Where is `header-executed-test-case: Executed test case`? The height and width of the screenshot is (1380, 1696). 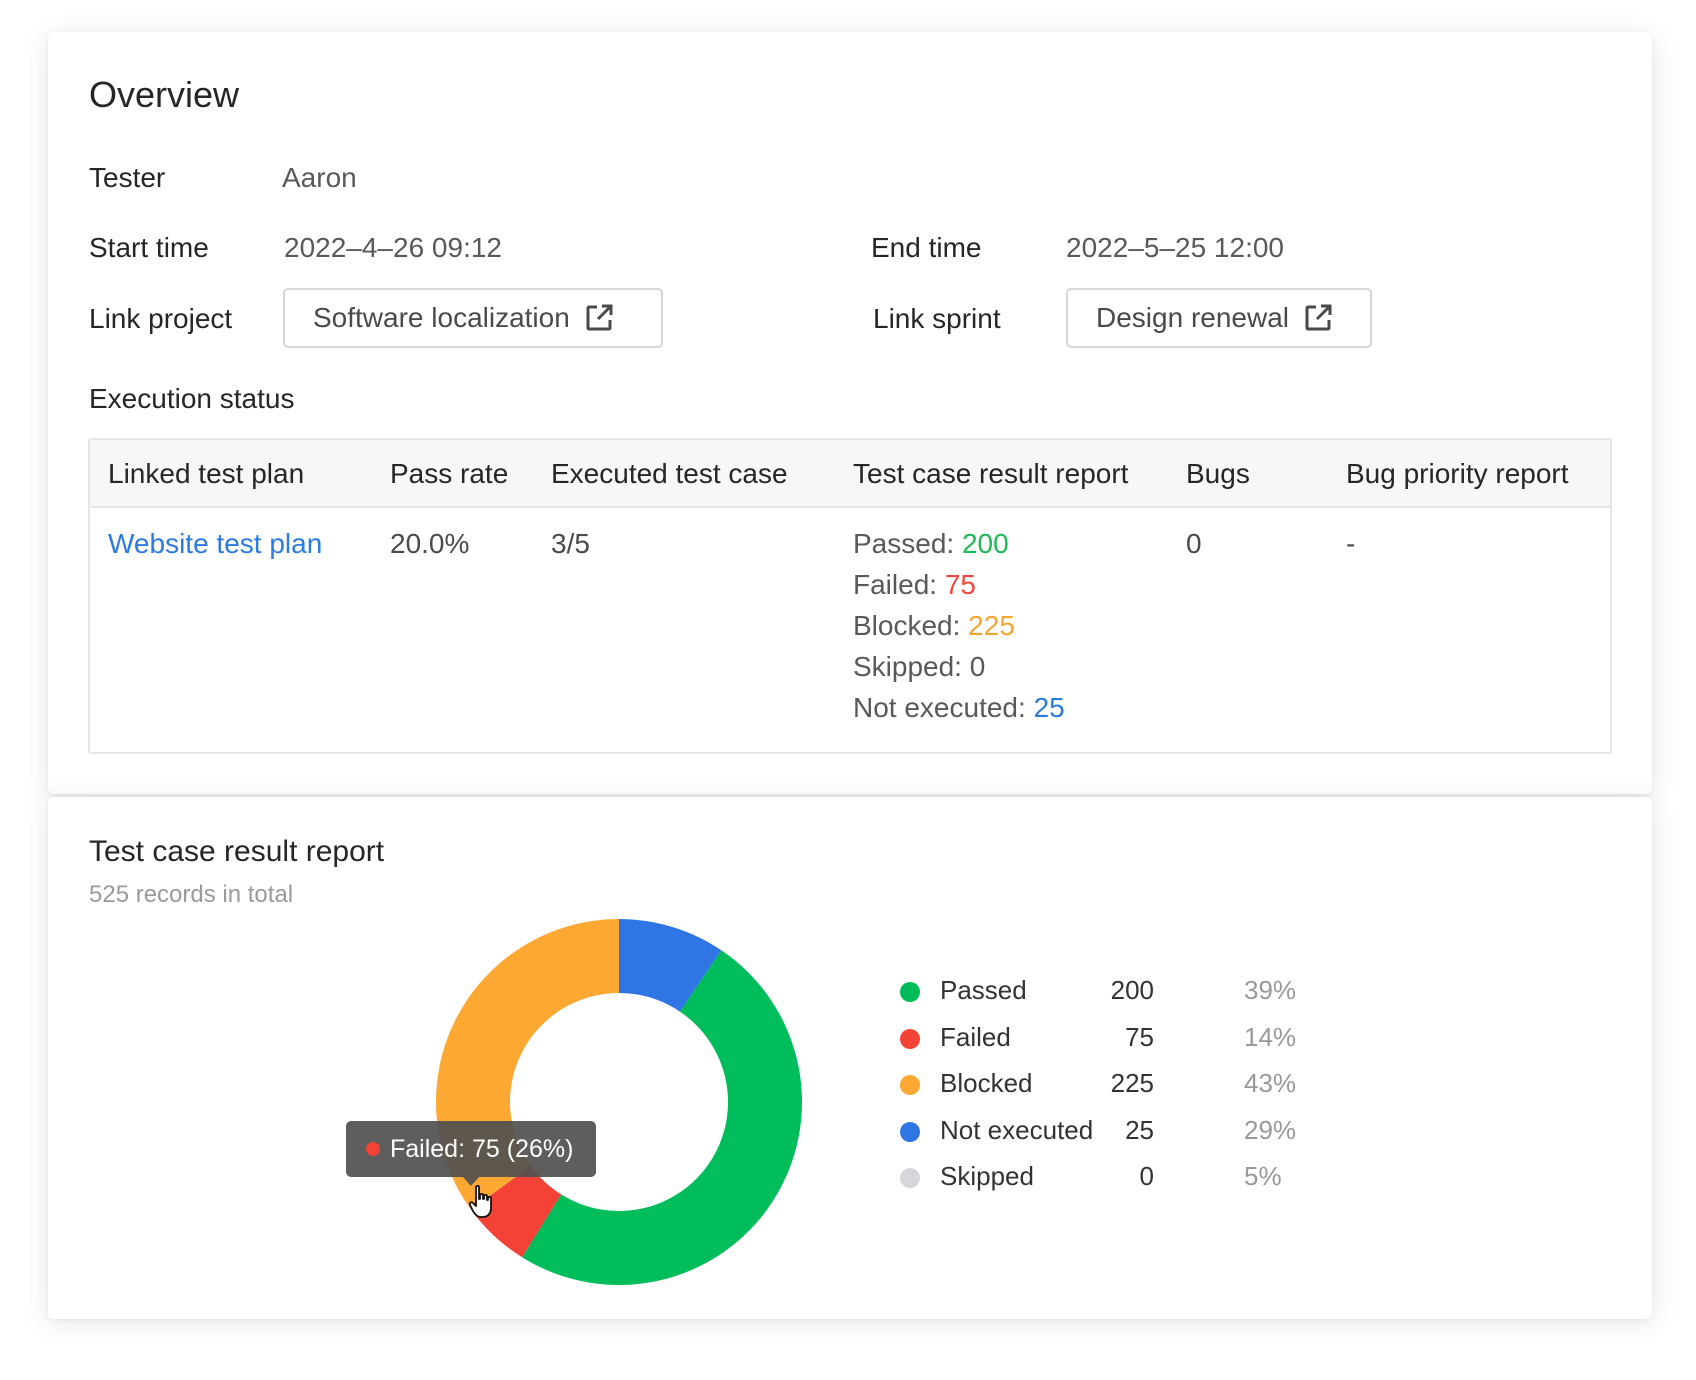 header-executed-test-case: Executed test case is located at coordinates (669, 473).